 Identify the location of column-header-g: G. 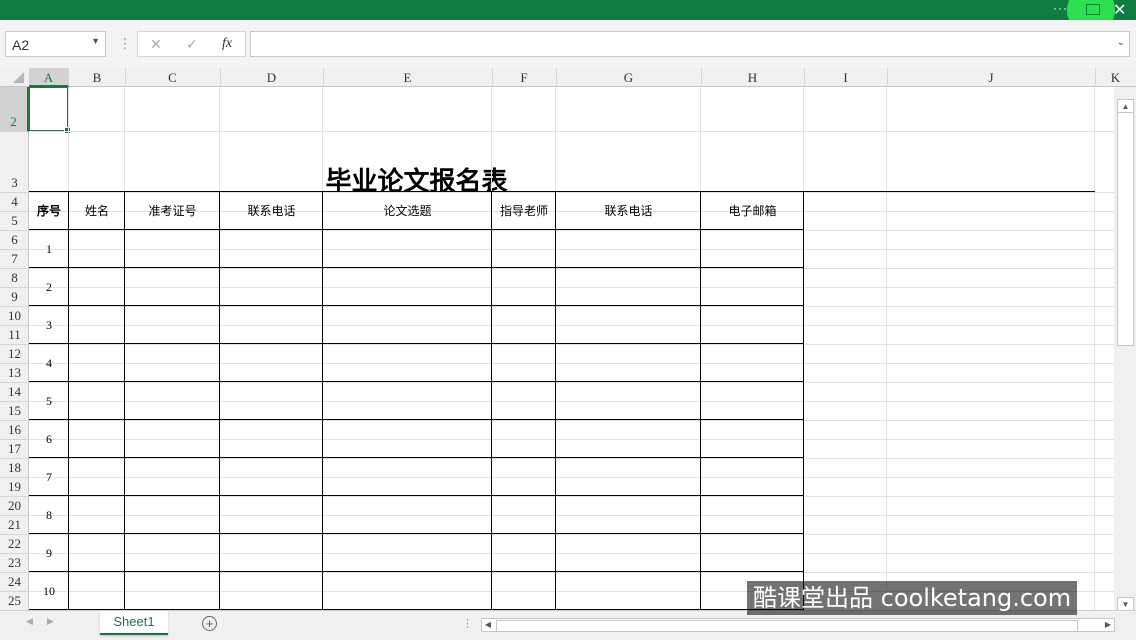
(629, 77).